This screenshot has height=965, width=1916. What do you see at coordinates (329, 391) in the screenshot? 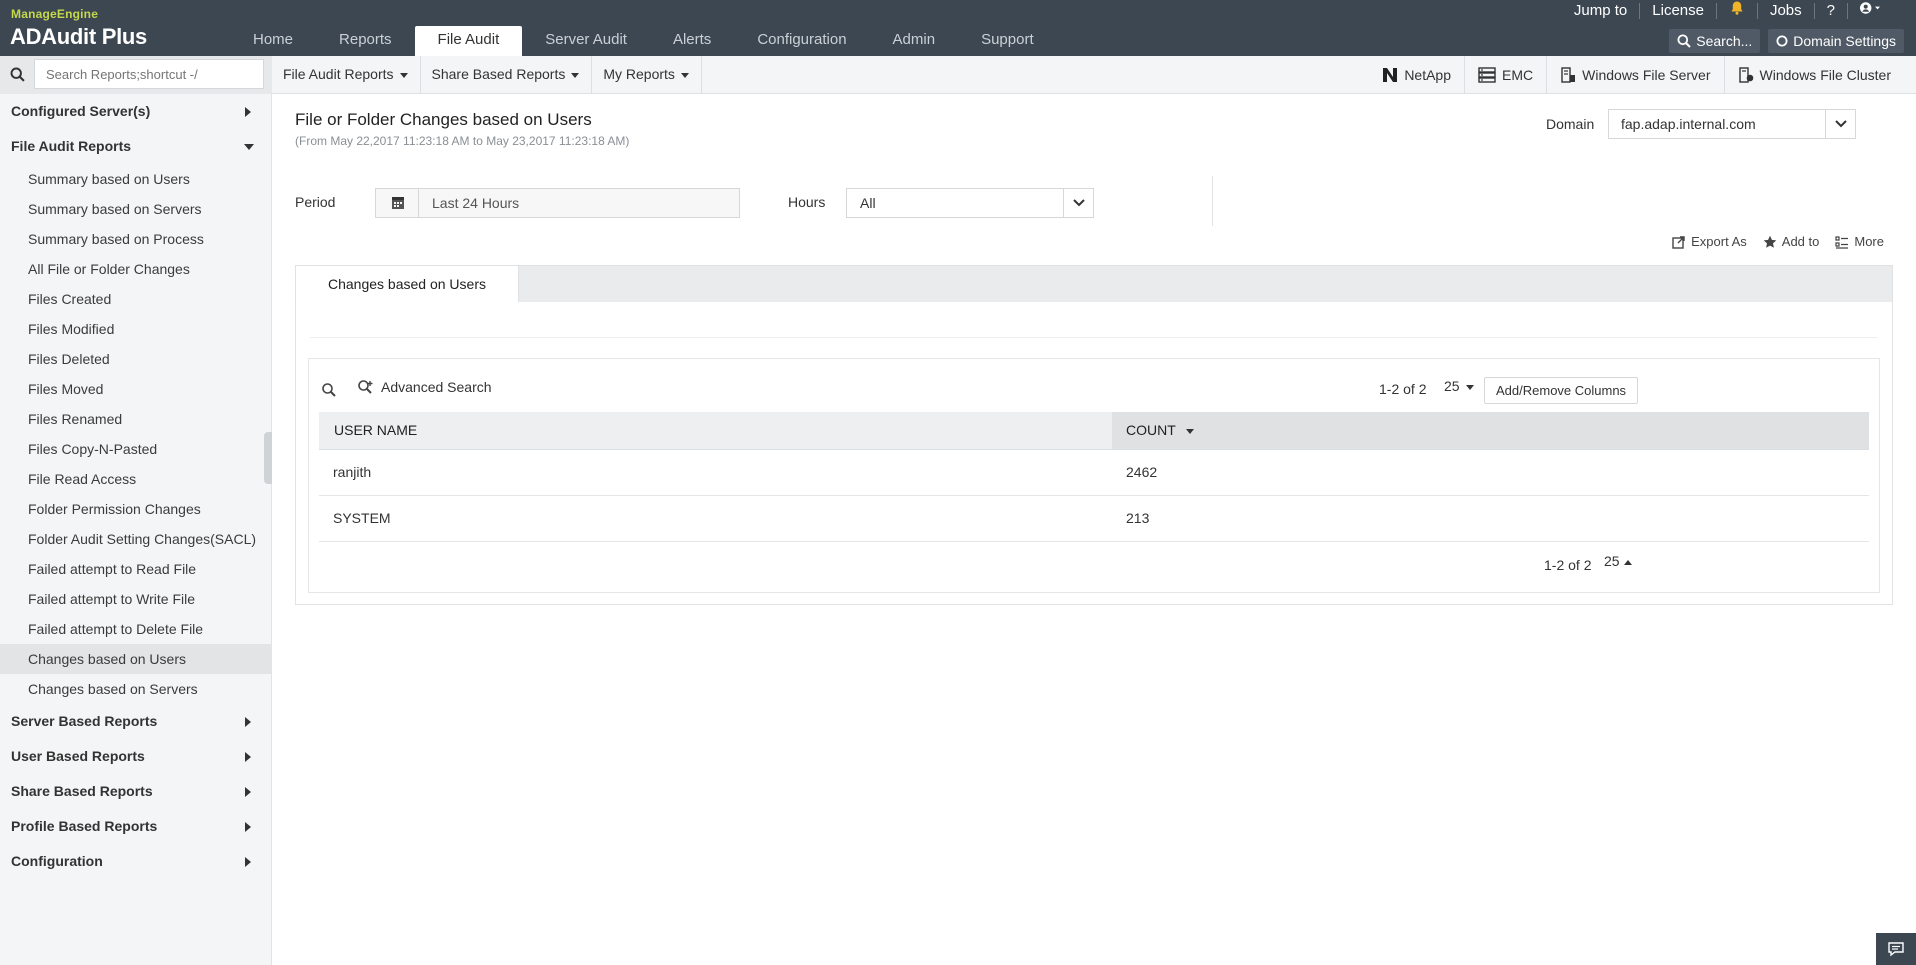
I see `quick-search-icon` at bounding box center [329, 391].